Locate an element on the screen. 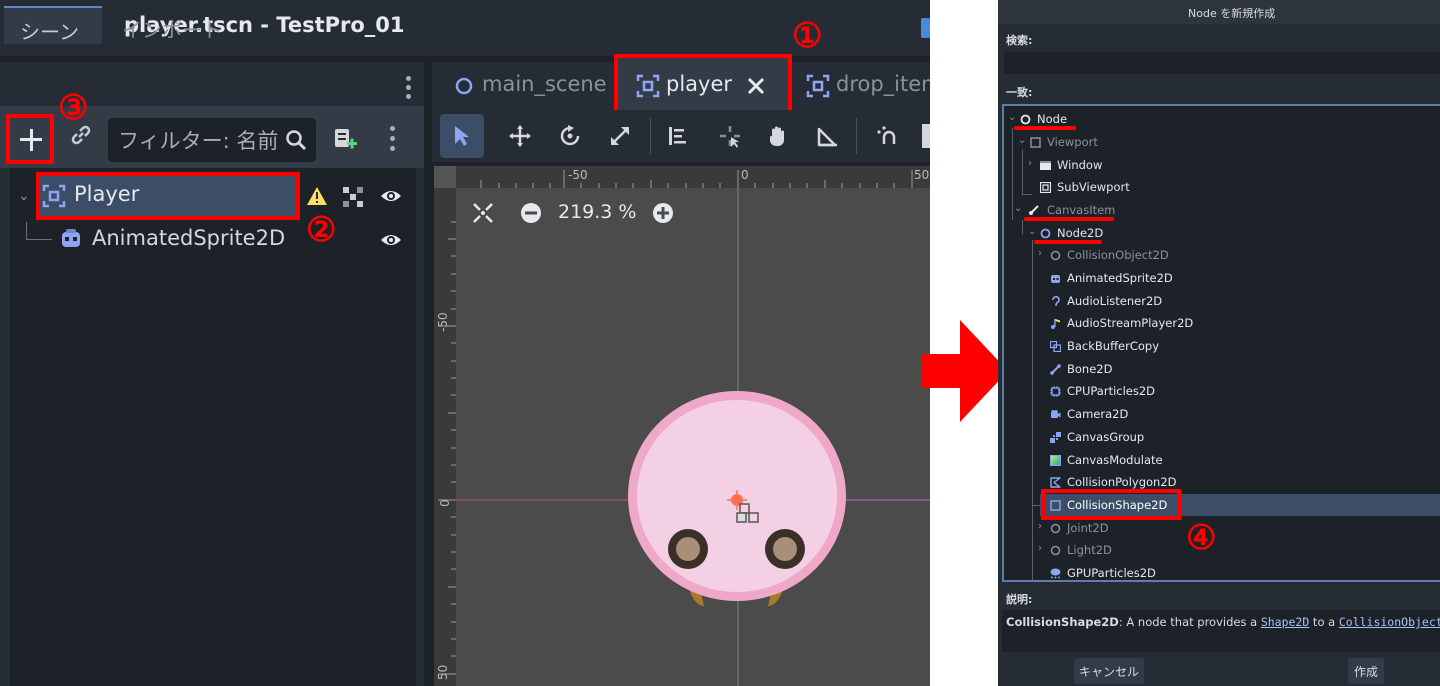 This screenshot has height=686, width=1440. annotation-2: ② is located at coordinates (321, 230).